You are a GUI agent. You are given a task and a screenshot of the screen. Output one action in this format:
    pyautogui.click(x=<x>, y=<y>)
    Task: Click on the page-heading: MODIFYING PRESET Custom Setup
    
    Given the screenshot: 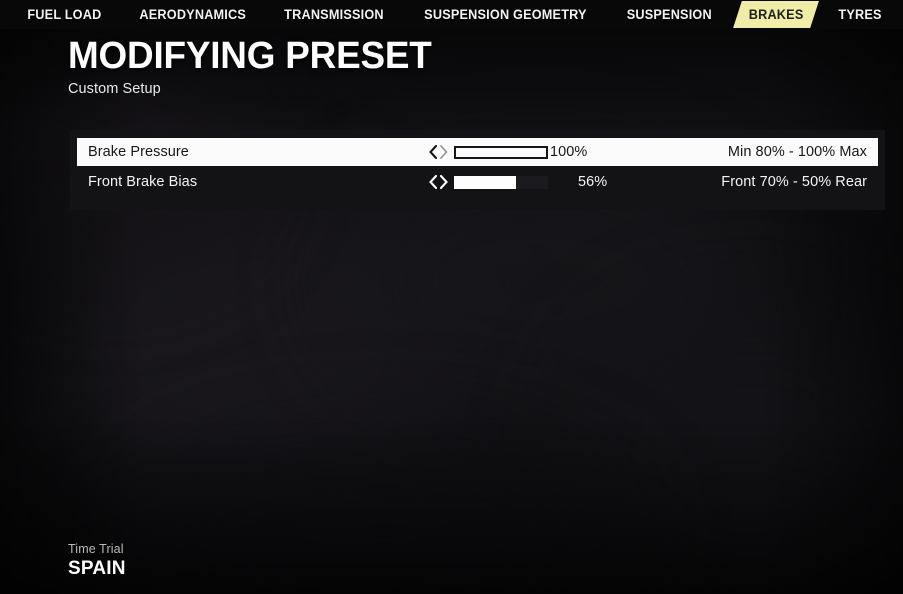 What is the action you would take?
    pyautogui.click(x=255, y=66)
    